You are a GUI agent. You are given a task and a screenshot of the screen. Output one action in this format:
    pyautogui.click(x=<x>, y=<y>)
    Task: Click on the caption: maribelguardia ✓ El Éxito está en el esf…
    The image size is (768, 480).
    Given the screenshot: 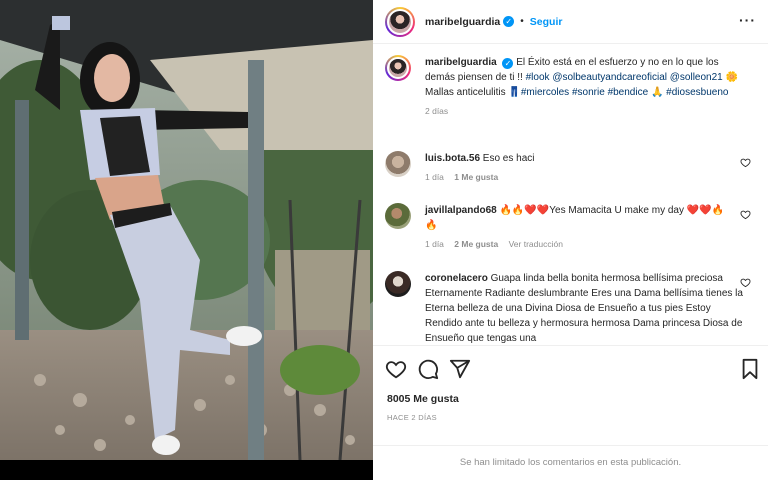 What is the action you would take?
    pyautogui.click(x=571, y=87)
    